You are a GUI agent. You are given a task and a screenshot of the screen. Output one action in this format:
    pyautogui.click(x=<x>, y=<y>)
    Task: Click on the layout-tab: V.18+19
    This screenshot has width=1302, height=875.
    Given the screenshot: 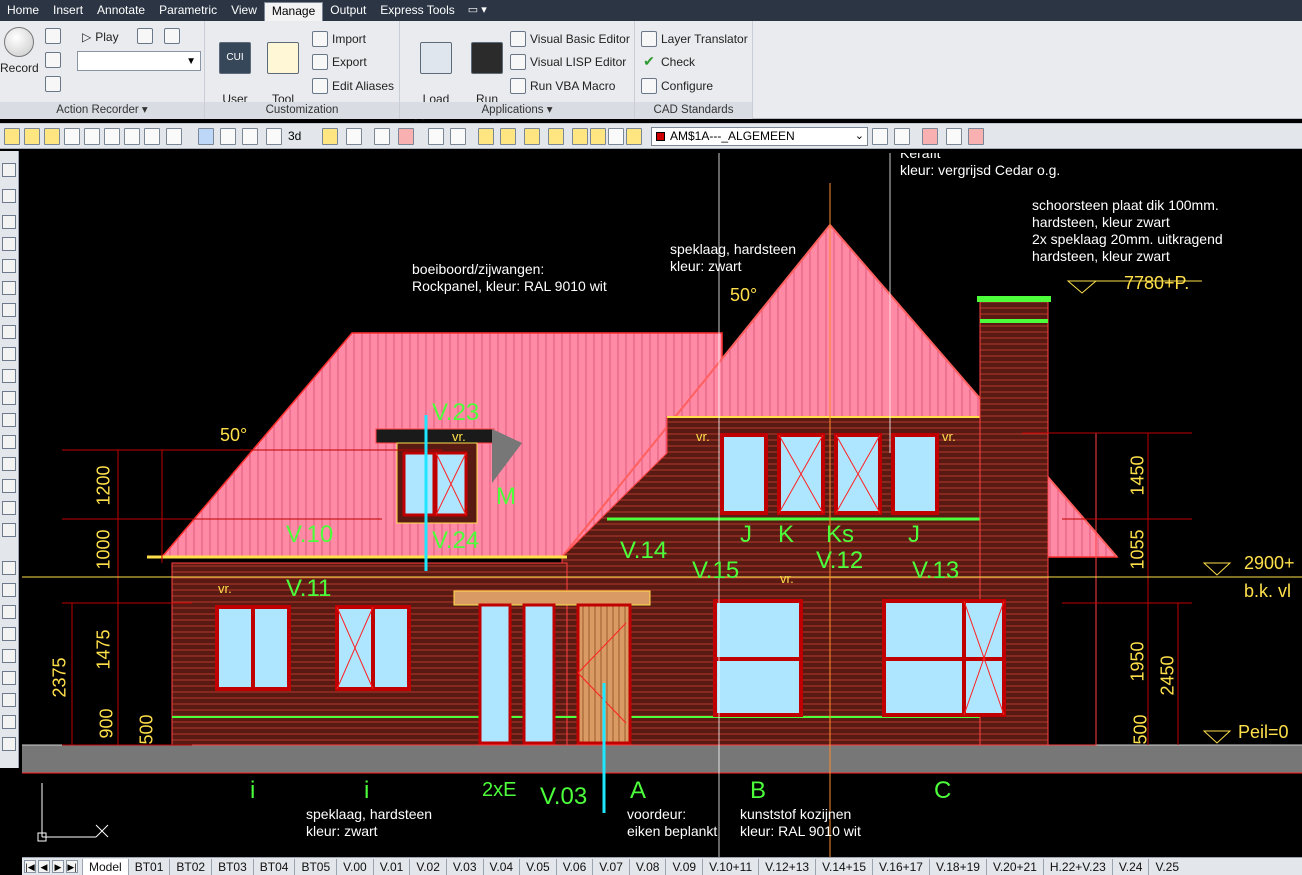 What is the action you would take?
    pyautogui.click(x=957, y=866)
    